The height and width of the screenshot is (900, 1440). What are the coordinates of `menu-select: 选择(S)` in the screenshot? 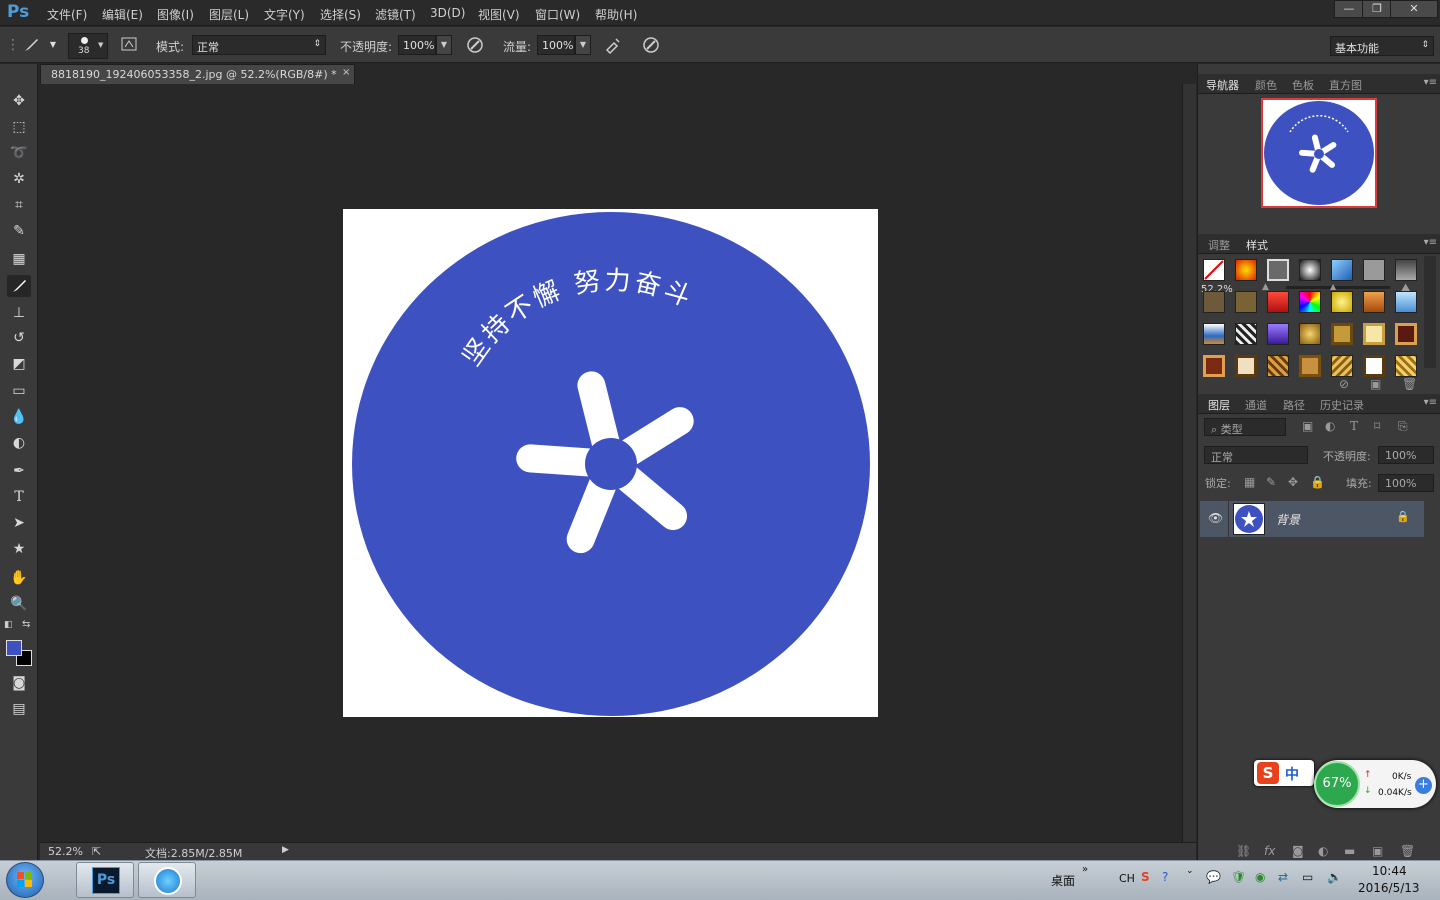 It's located at (340, 14).